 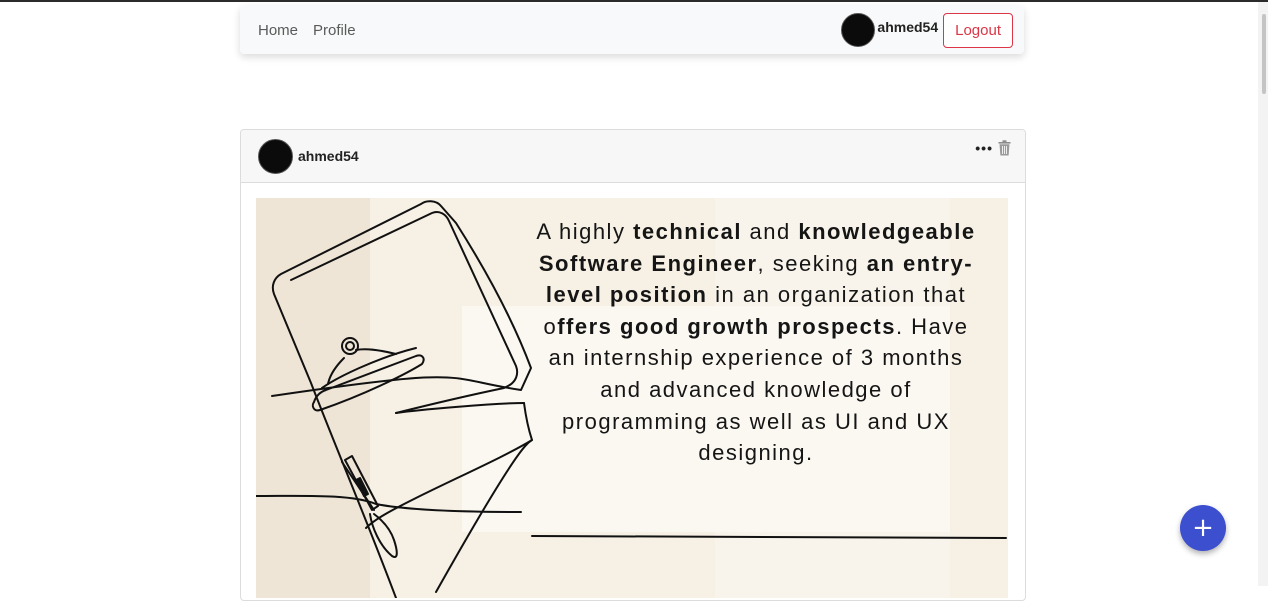 What do you see at coordinates (887, 231) in the screenshot?
I see `text-run-bold: knowledgeable` at bounding box center [887, 231].